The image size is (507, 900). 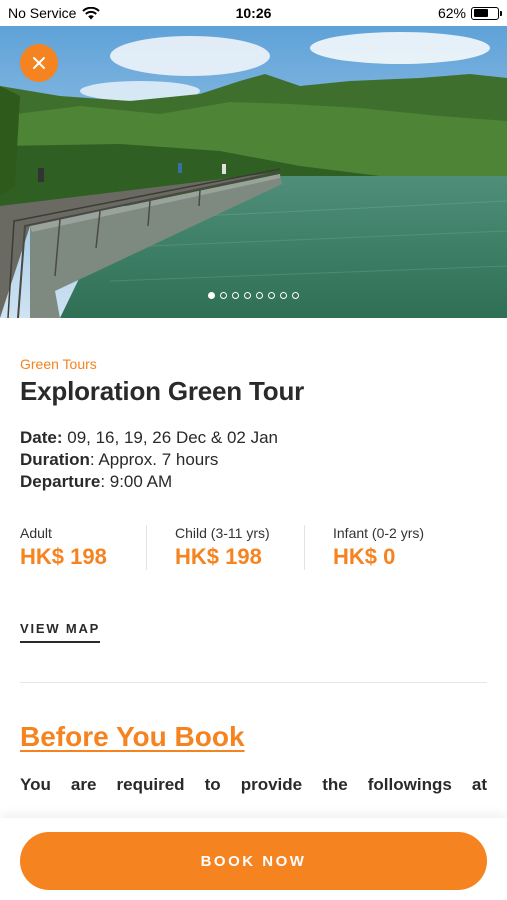 What do you see at coordinates (469, 13) in the screenshot?
I see `status-right: 62%` at bounding box center [469, 13].